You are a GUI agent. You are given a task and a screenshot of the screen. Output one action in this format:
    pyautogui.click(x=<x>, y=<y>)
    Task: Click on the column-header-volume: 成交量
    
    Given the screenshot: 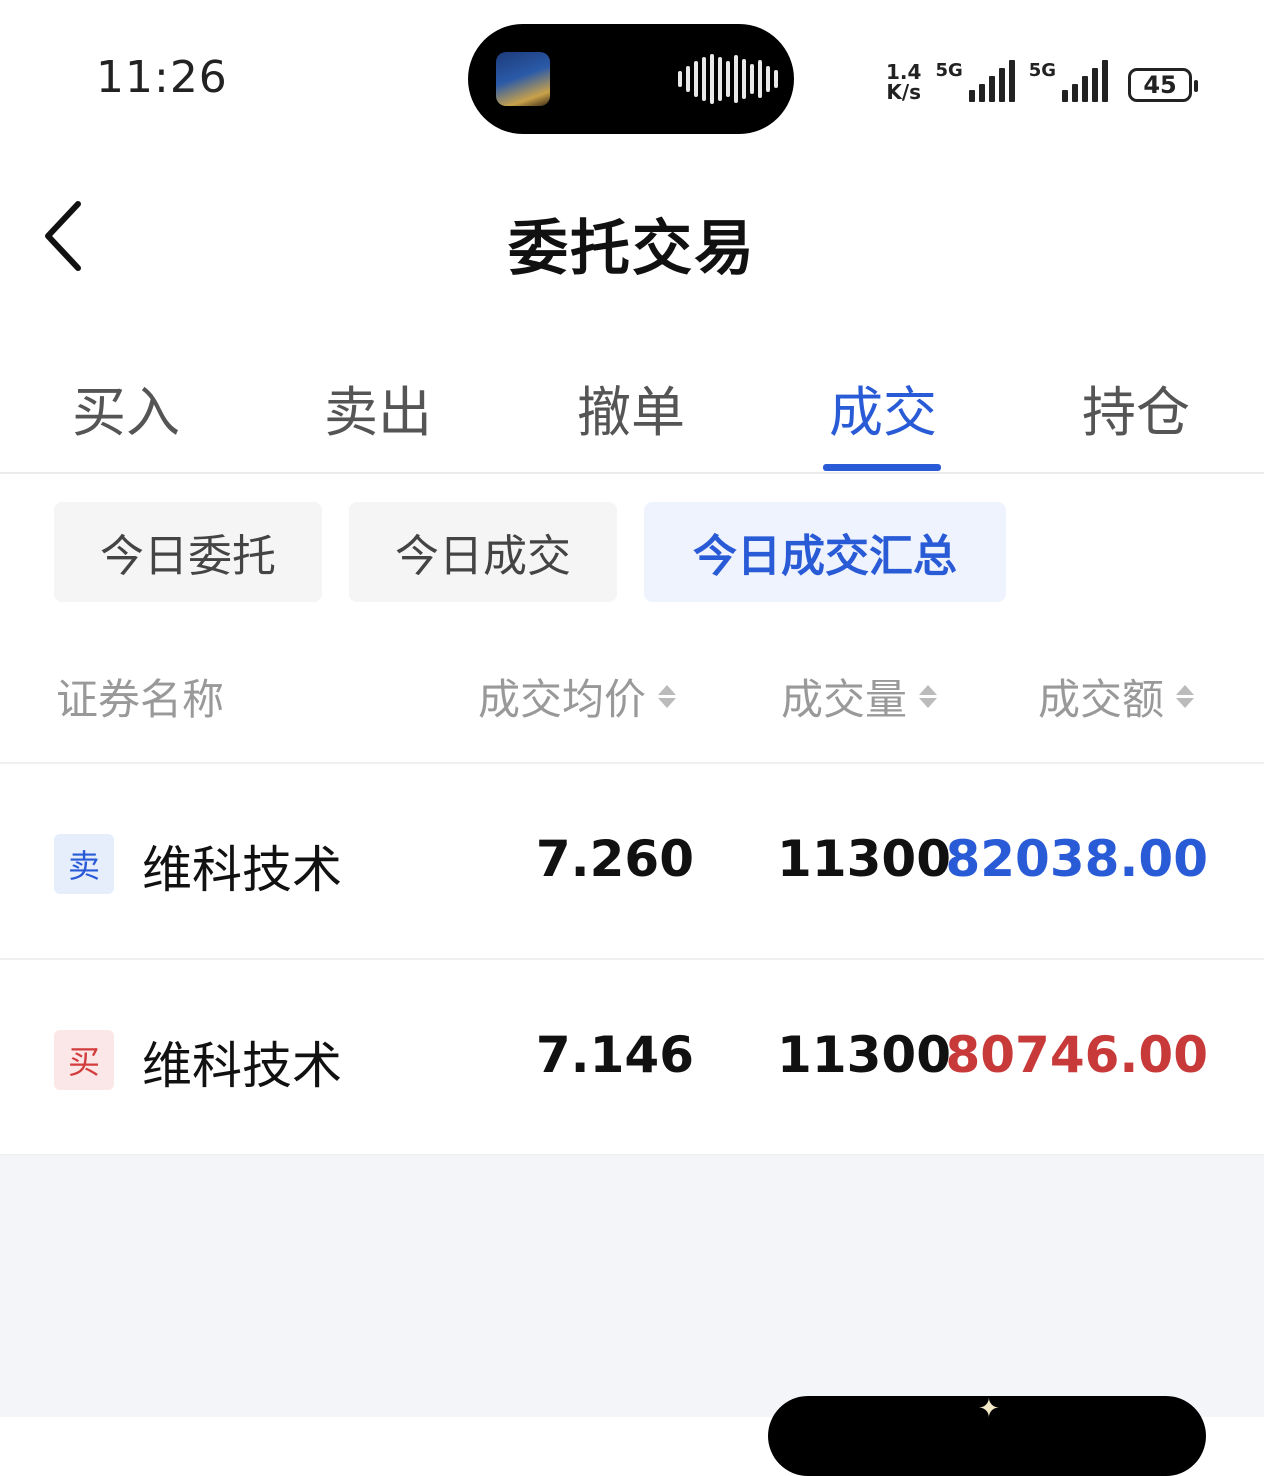 What is the action you would take?
    pyautogui.click(x=859, y=696)
    